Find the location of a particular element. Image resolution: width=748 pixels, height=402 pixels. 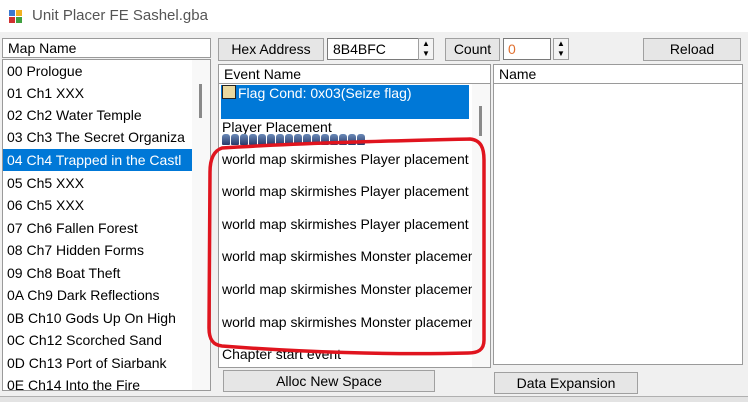

event-name-header-label: Event Name is located at coordinates (263, 74).